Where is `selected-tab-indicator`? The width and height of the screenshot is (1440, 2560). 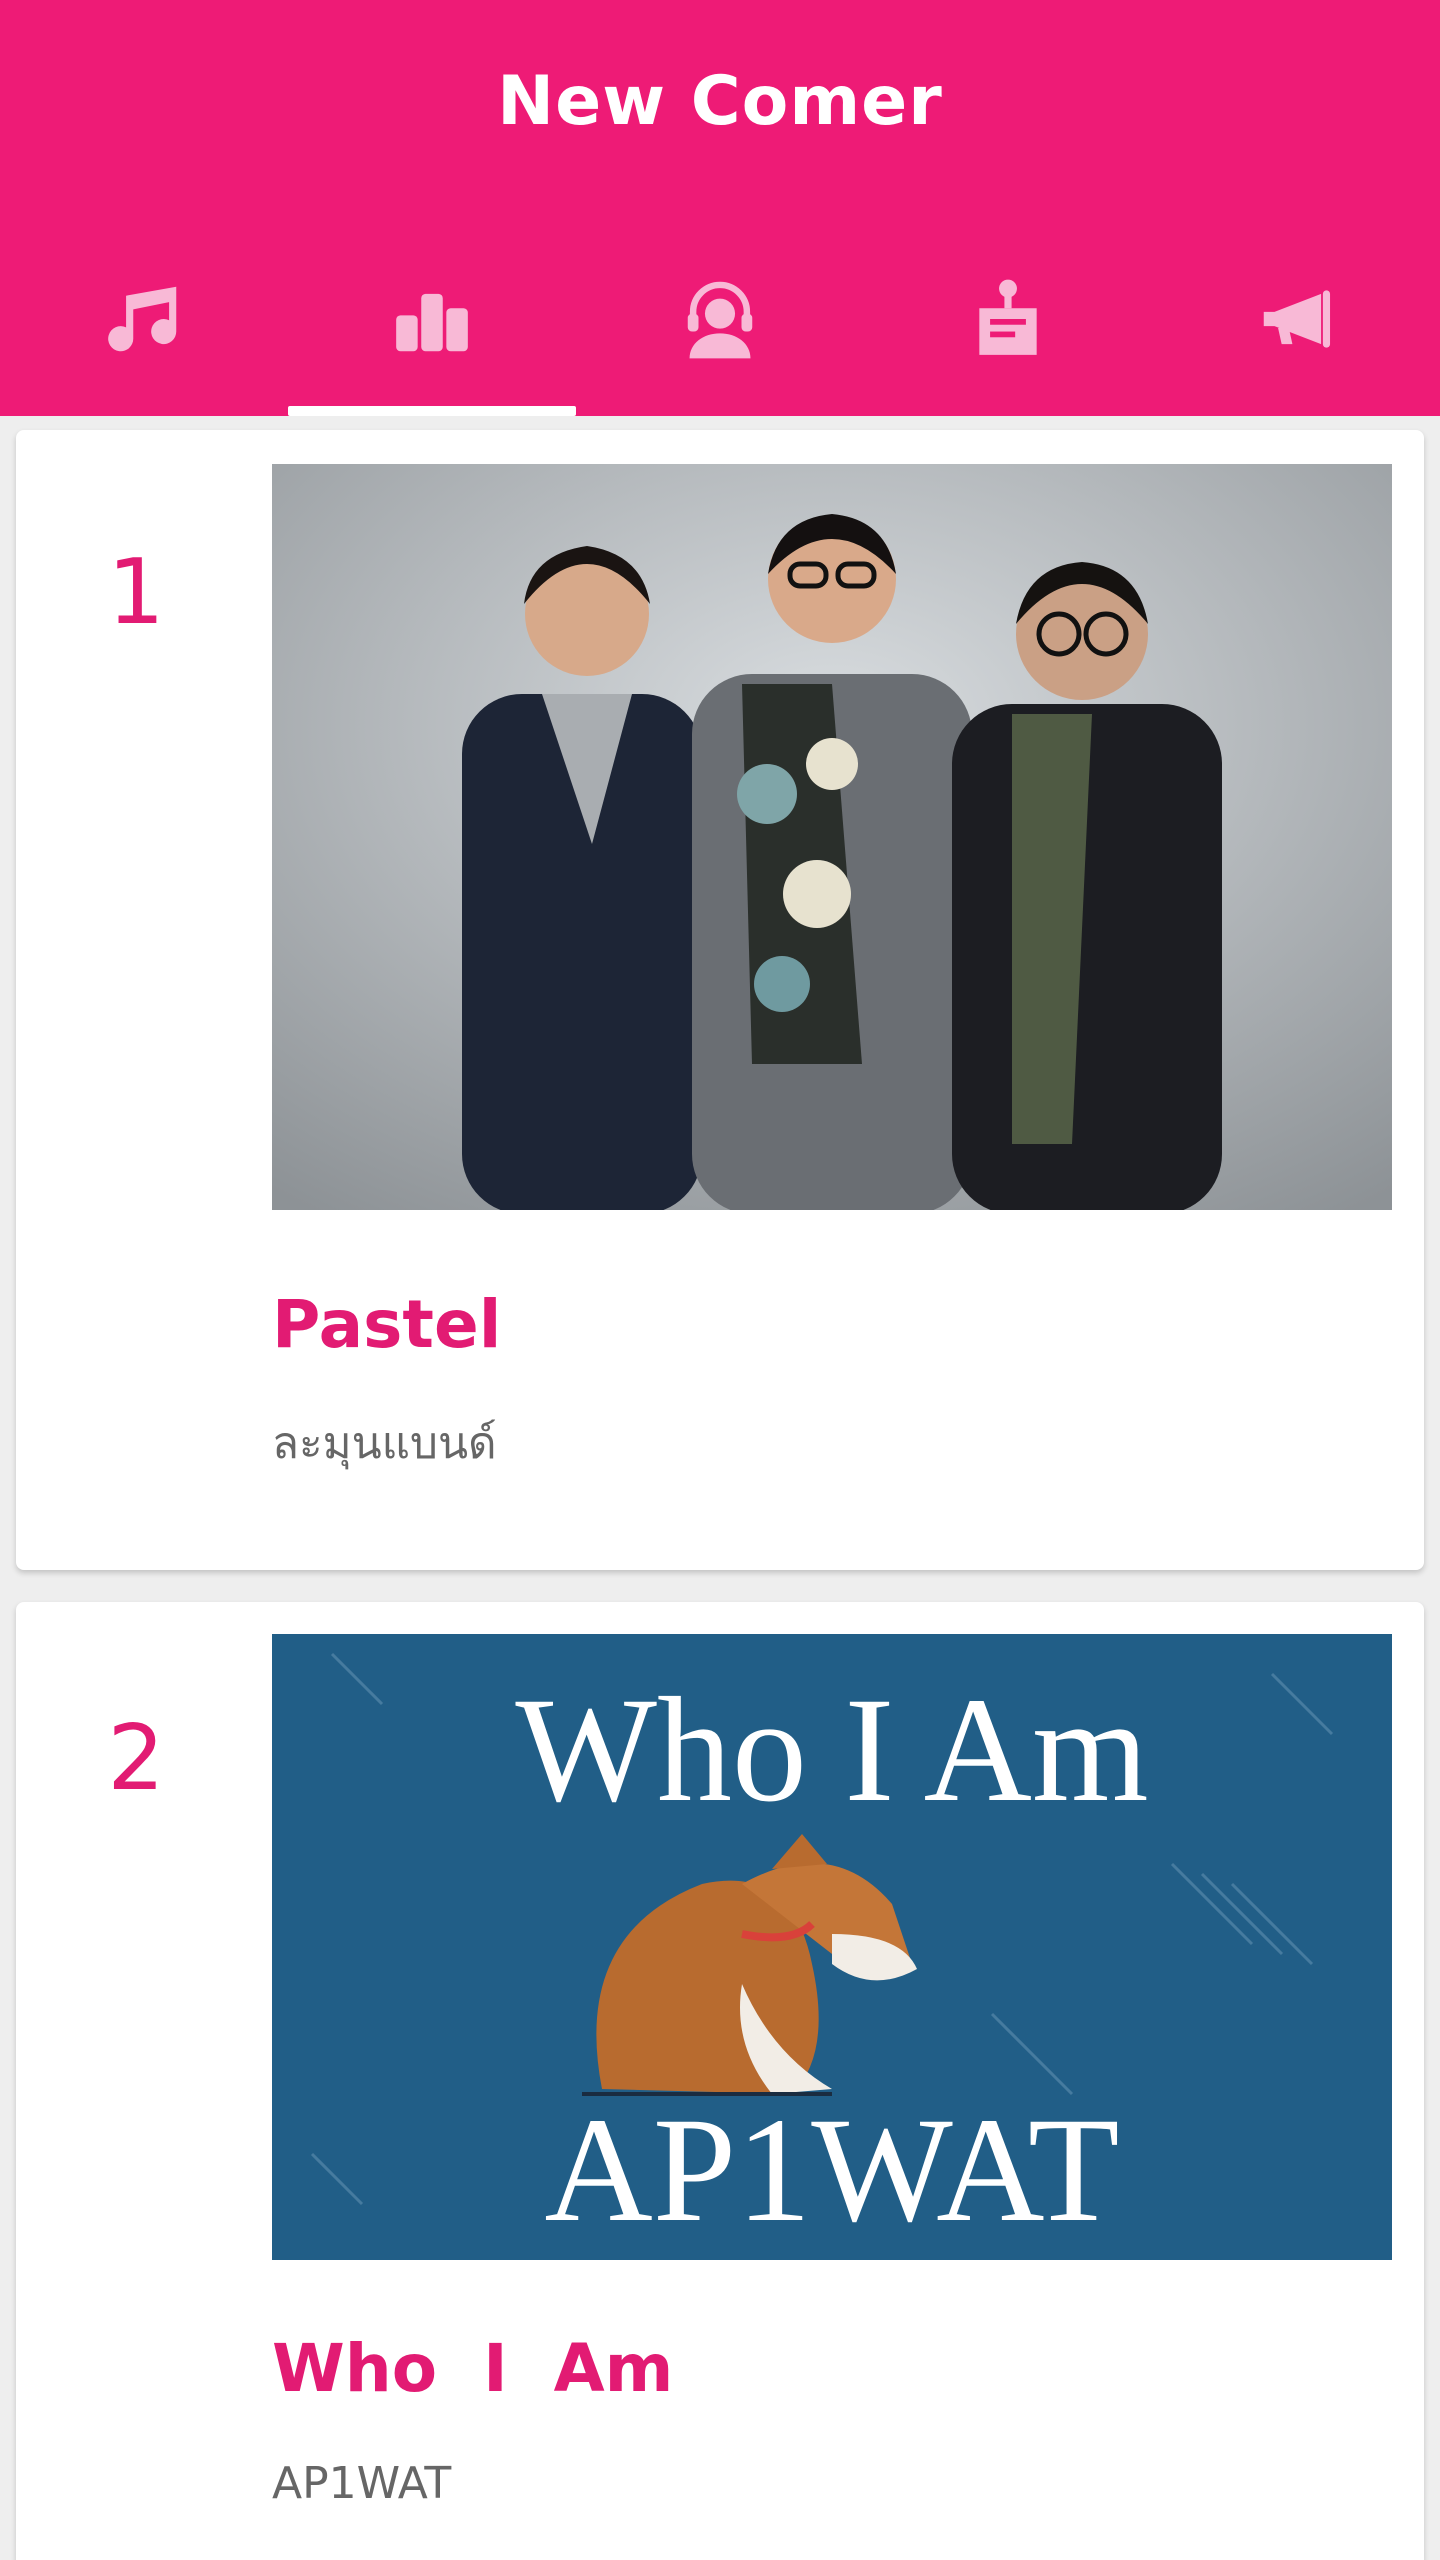 selected-tab-indicator is located at coordinates (432, 411).